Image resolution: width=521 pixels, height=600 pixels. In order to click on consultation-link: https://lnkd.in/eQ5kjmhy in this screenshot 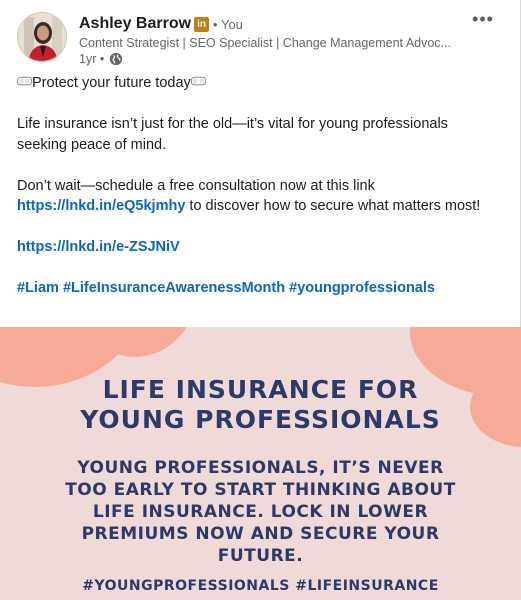, I will do `click(101, 206)`.